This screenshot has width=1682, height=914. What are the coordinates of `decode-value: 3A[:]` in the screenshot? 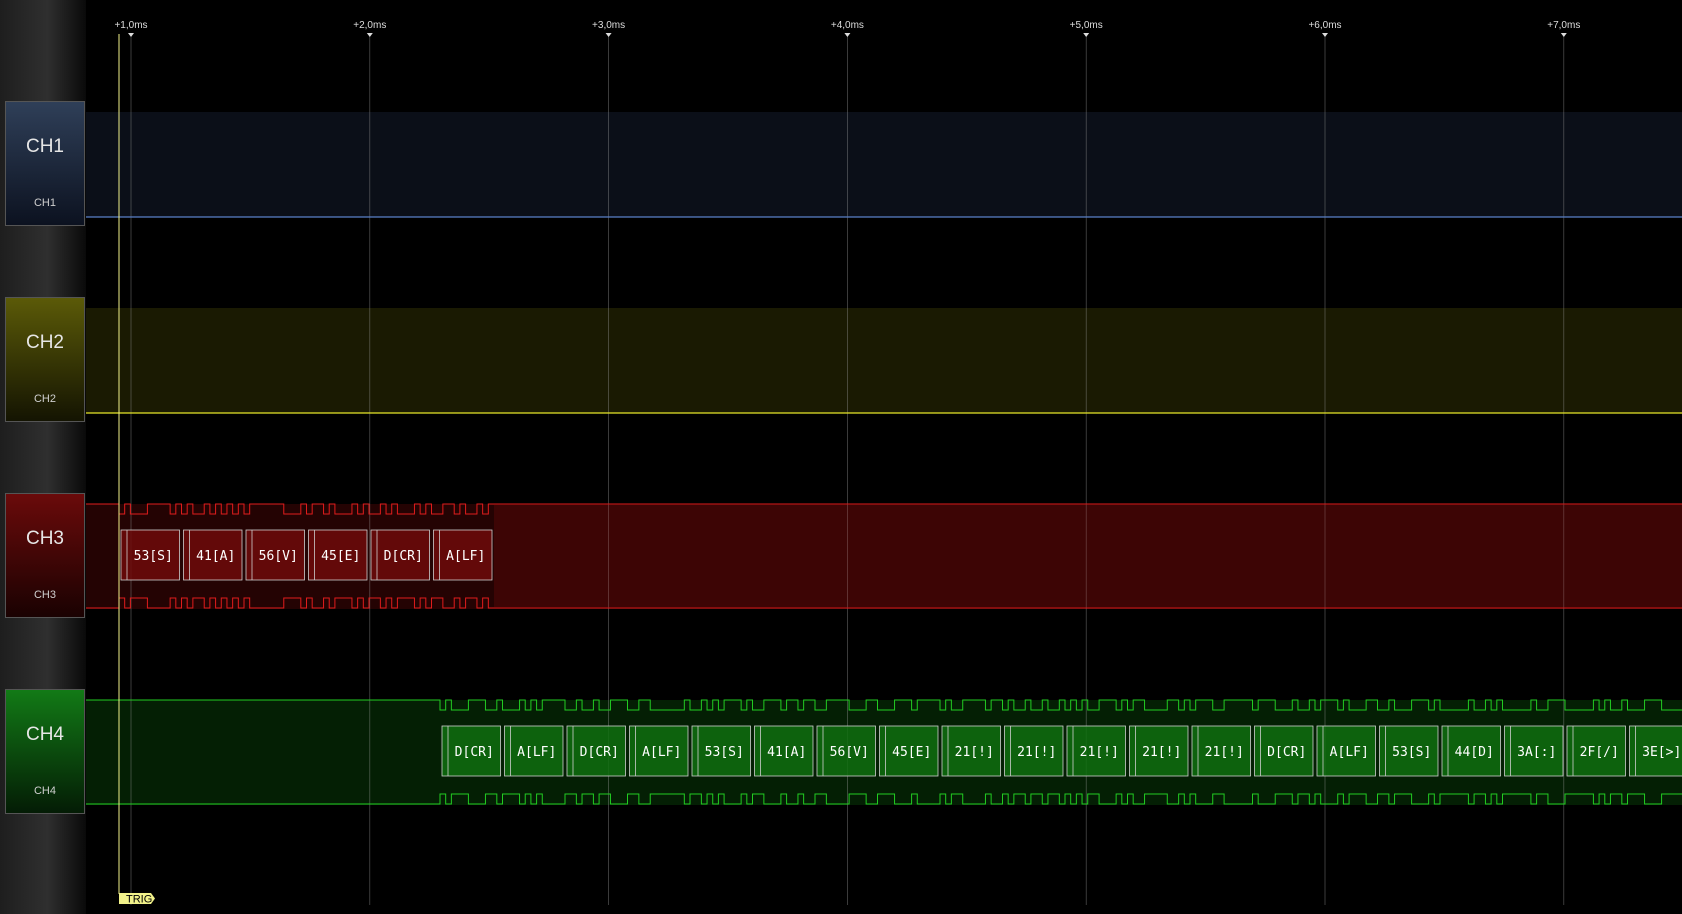 It's located at (1536, 752).